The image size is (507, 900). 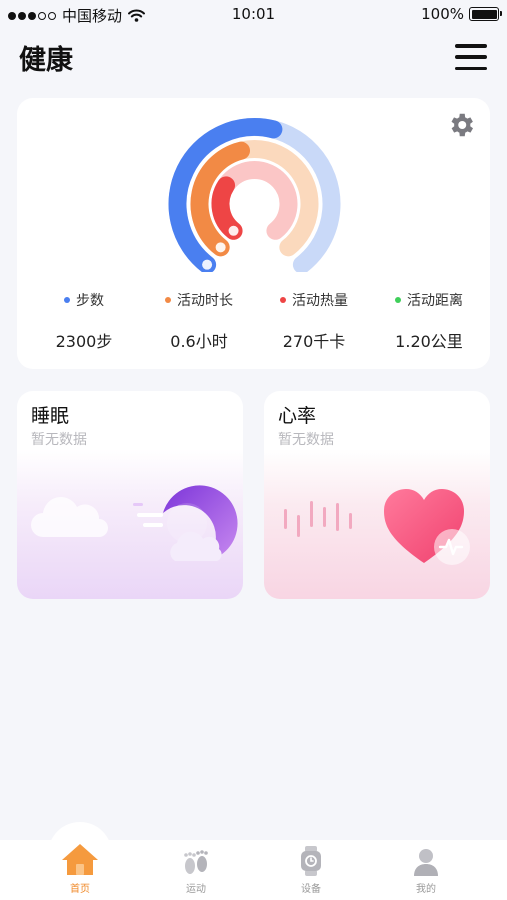 I want to click on tab-label: 我的, so click(x=426, y=889).